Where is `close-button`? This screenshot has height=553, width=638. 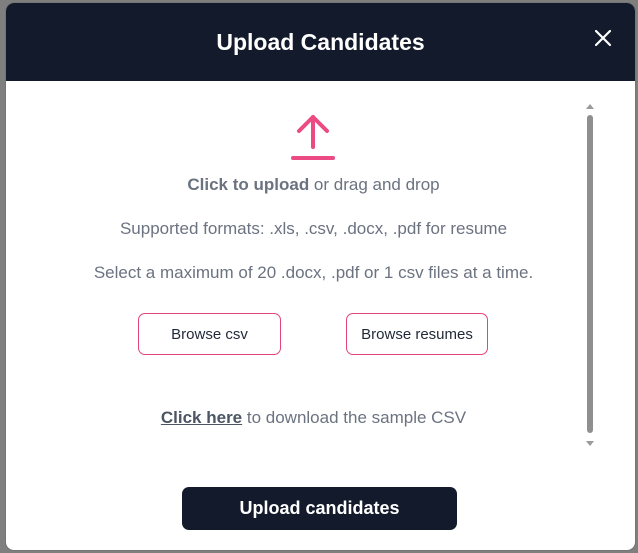 close-button is located at coordinates (603, 38).